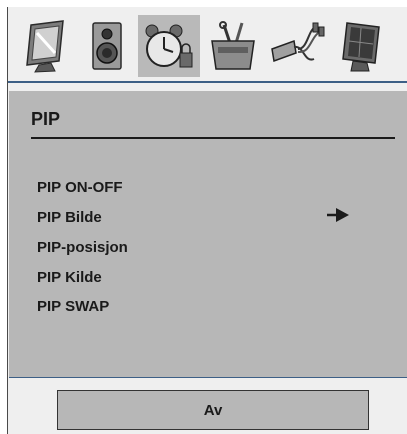 This screenshot has width=407, height=434. What do you see at coordinates (80, 187) in the screenshot?
I see `menu-item-pip-on-off: PIP ON-OFF` at bounding box center [80, 187].